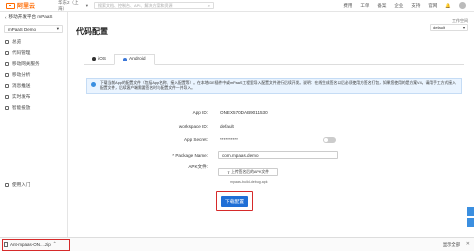 The height and width of the screenshot is (251, 474). I want to click on sidebar-item-label: 实时发布, so click(21, 96).